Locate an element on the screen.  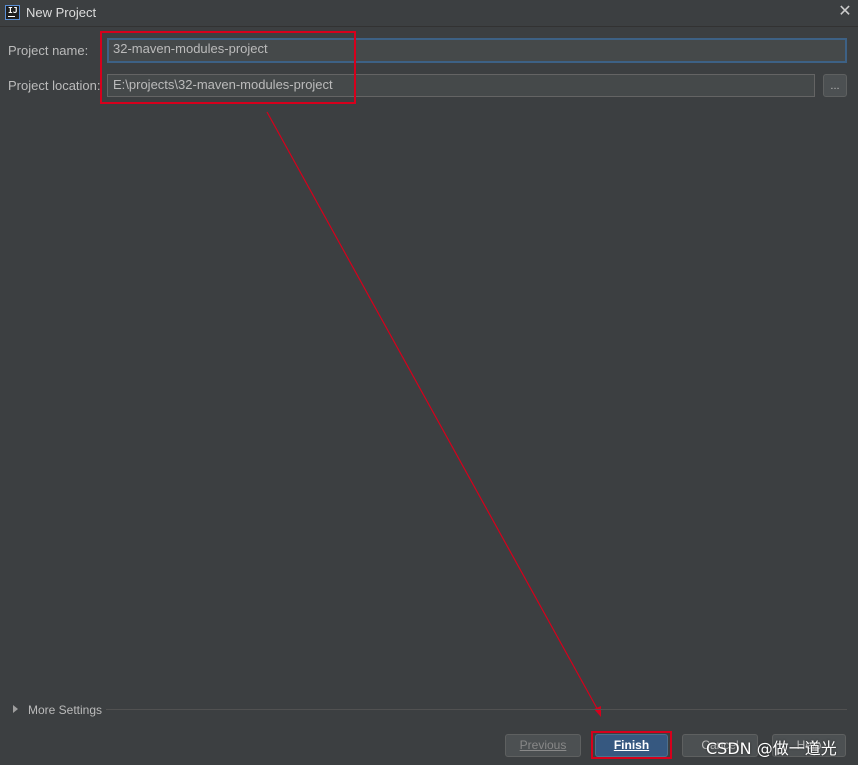
project-name-input: 32-maven-modules-project is located at coordinates (477, 50).